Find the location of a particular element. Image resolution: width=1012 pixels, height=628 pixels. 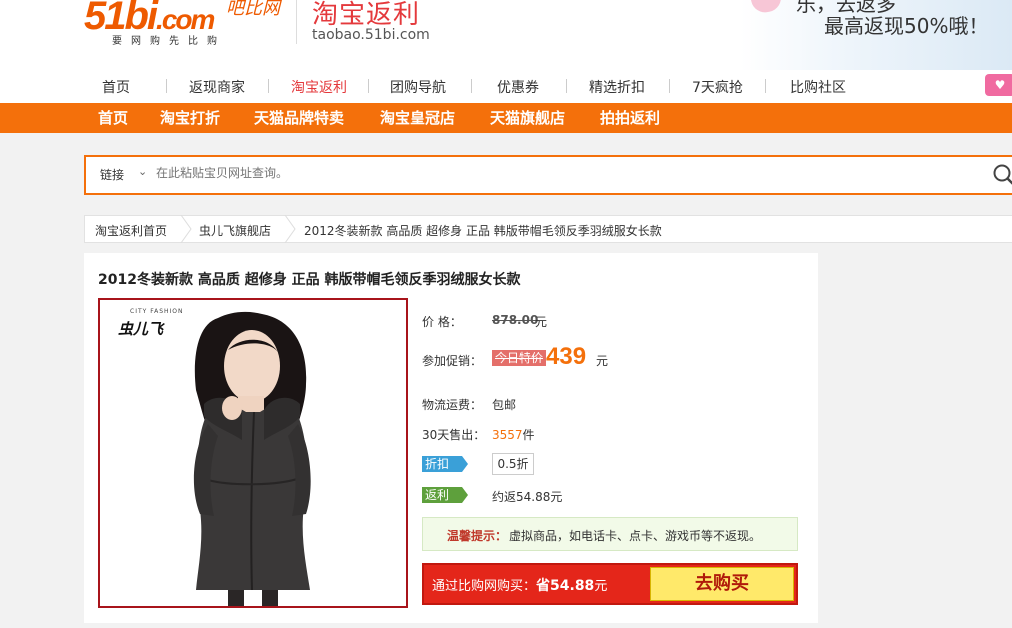

promo-banner: 乐，去返多 最高返现50%哦！ is located at coordinates (876, 35).